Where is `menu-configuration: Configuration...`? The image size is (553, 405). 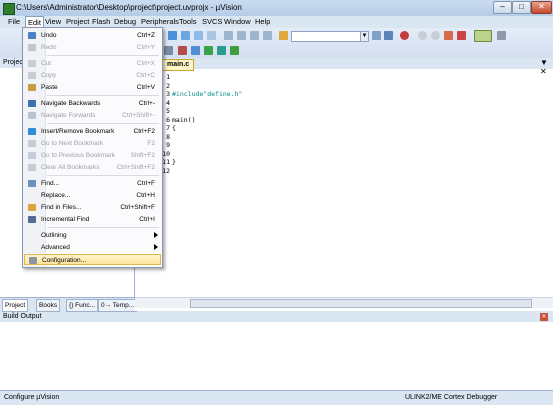
menu-configuration: Configuration... is located at coordinates (92, 259).